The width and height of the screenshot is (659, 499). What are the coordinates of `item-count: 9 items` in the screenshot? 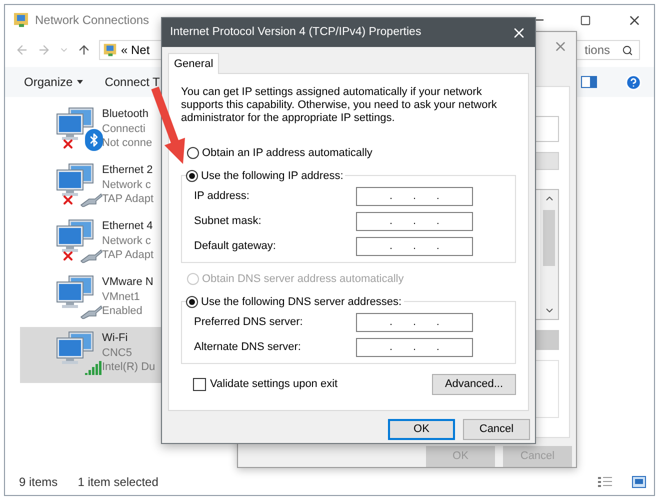 It's located at (38, 482).